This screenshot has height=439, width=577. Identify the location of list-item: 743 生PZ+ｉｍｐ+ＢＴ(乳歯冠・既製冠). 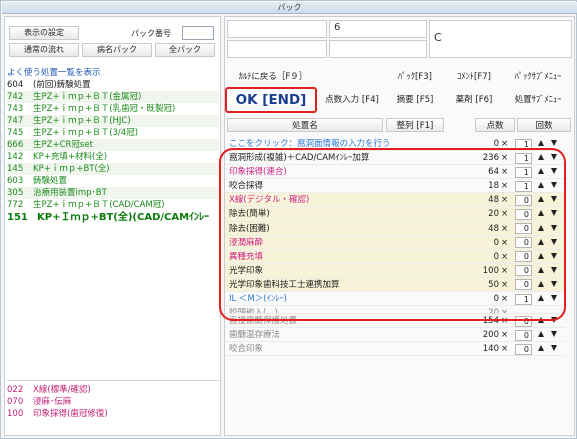
(113, 109).